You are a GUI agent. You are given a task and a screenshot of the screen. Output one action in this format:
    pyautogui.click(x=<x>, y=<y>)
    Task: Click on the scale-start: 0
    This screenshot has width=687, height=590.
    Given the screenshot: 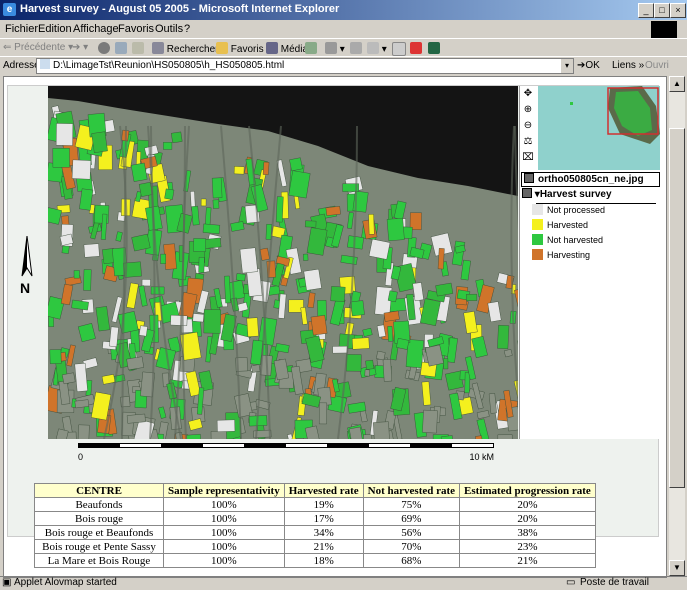 What is the action you would take?
    pyautogui.click(x=80, y=457)
    